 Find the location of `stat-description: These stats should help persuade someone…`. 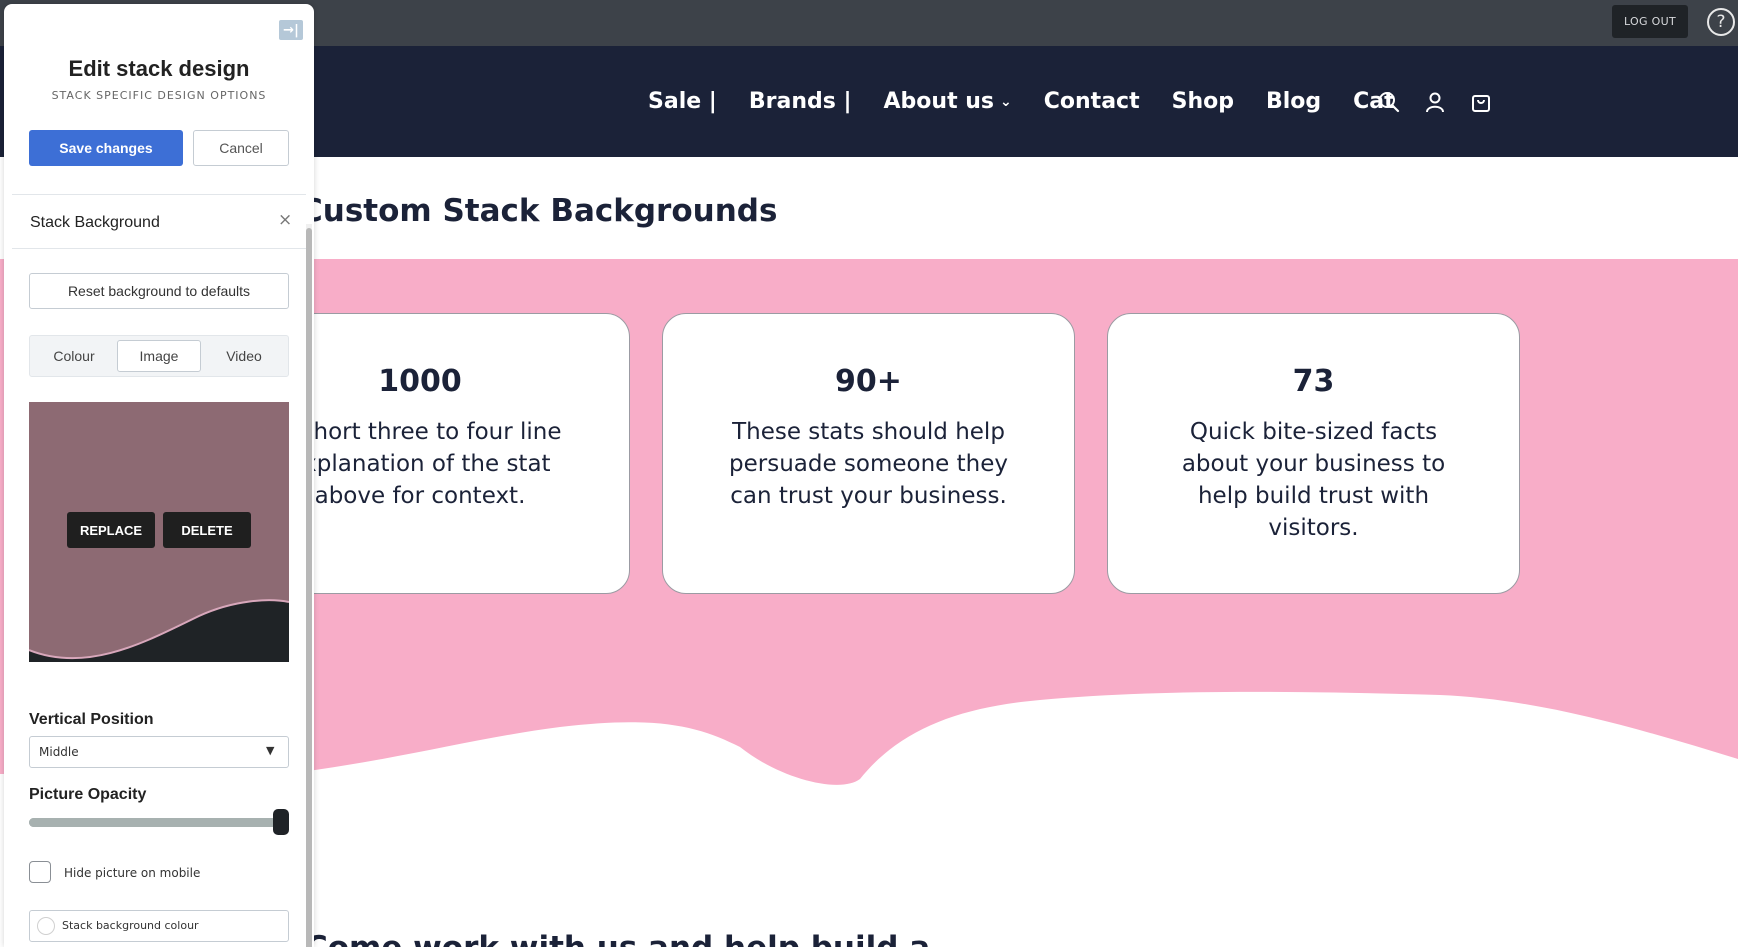

stat-description: These stats should help persuade someone… is located at coordinates (868, 464).